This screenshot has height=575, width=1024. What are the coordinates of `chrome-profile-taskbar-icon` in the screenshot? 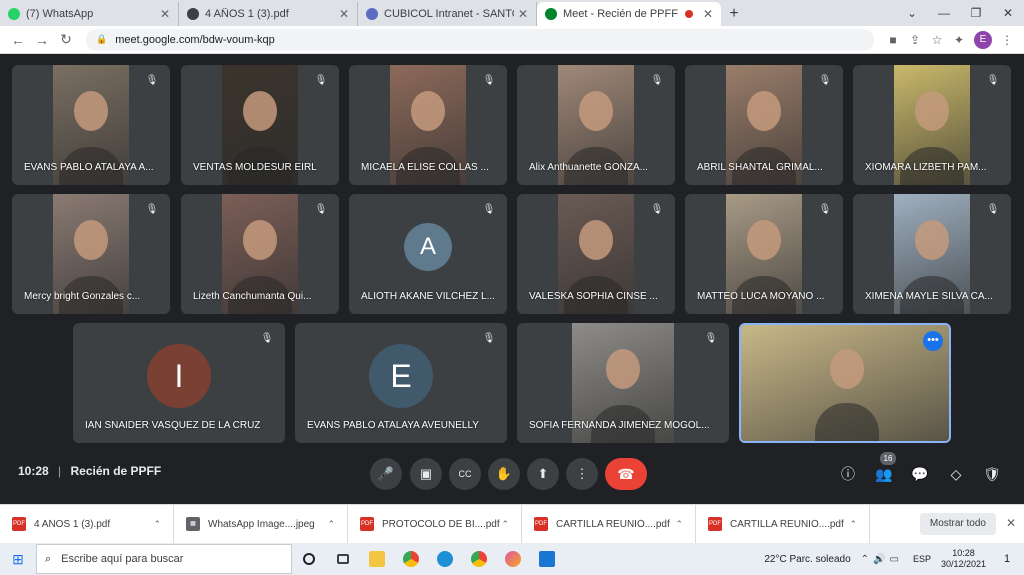 It's located at (479, 559).